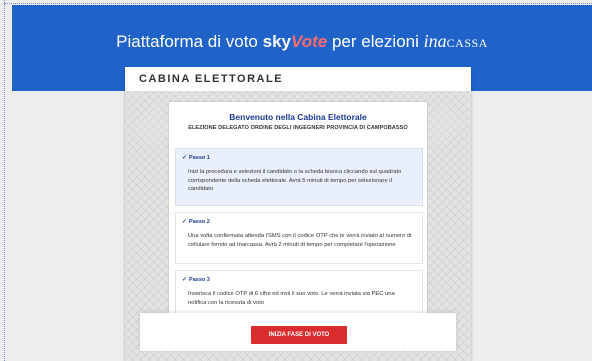 This screenshot has height=361, width=592. What do you see at coordinates (199, 280) in the screenshot?
I see `step-3-label: Passo 3` at bounding box center [199, 280].